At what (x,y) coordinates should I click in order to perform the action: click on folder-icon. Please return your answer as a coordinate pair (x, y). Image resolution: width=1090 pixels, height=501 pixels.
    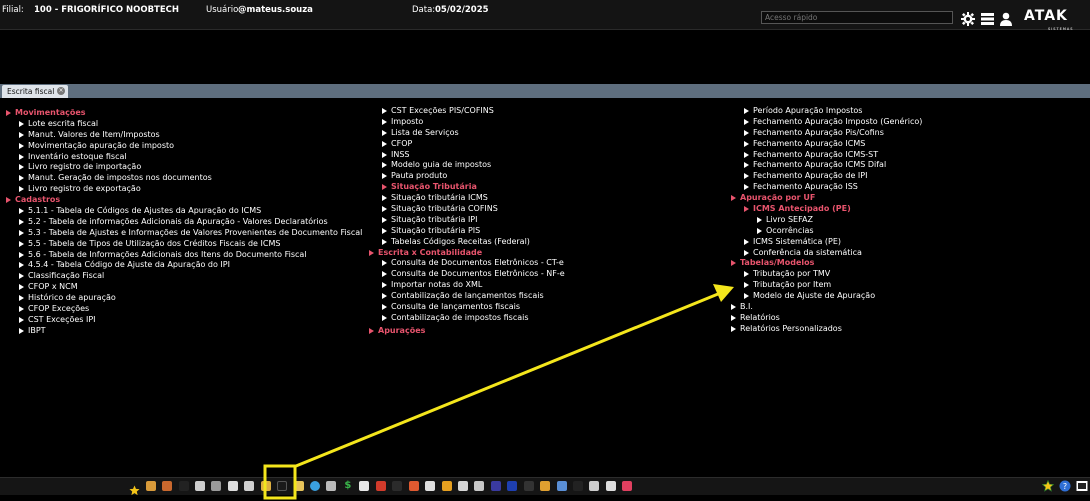
    Looking at the image, I should click on (266, 486).